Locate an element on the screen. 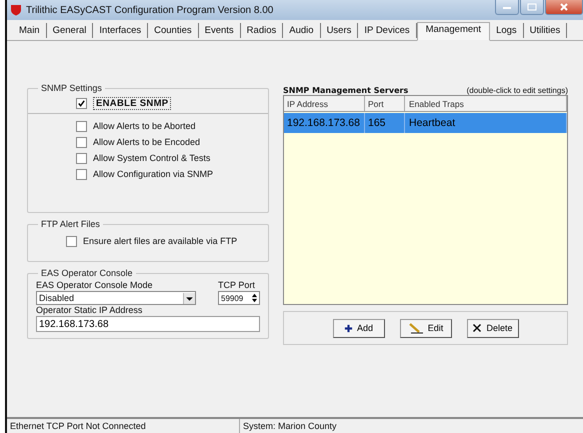  checkbox: Allow Alerts to be Aborted is located at coordinates (168, 126).